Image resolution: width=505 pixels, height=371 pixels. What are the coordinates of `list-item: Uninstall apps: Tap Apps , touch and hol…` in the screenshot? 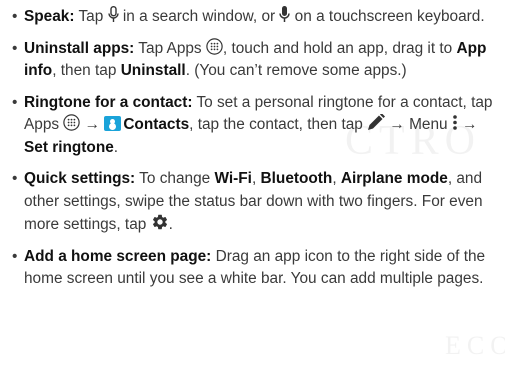 It's located at (257, 60).